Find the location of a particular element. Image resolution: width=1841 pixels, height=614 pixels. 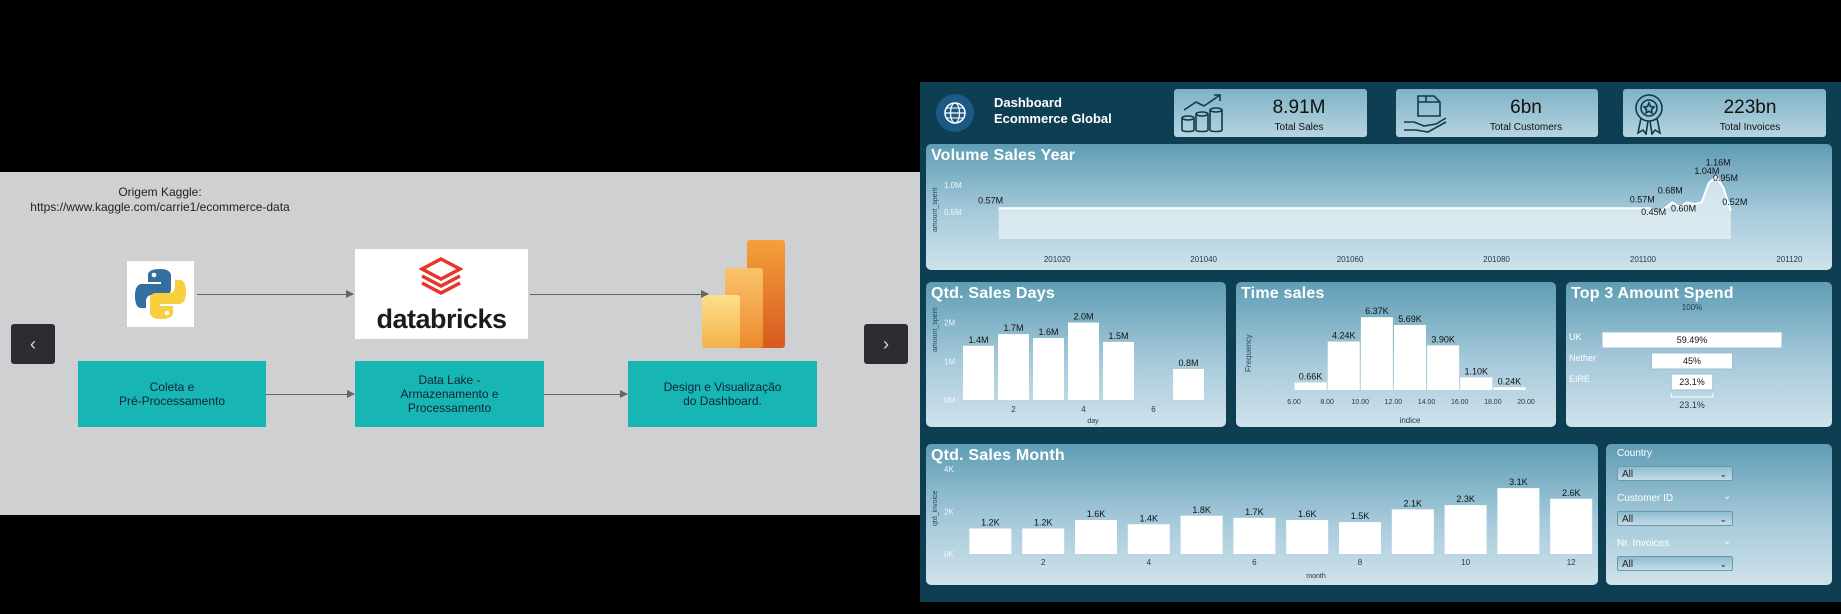

data-label: 0.52M is located at coordinates (1734, 202).